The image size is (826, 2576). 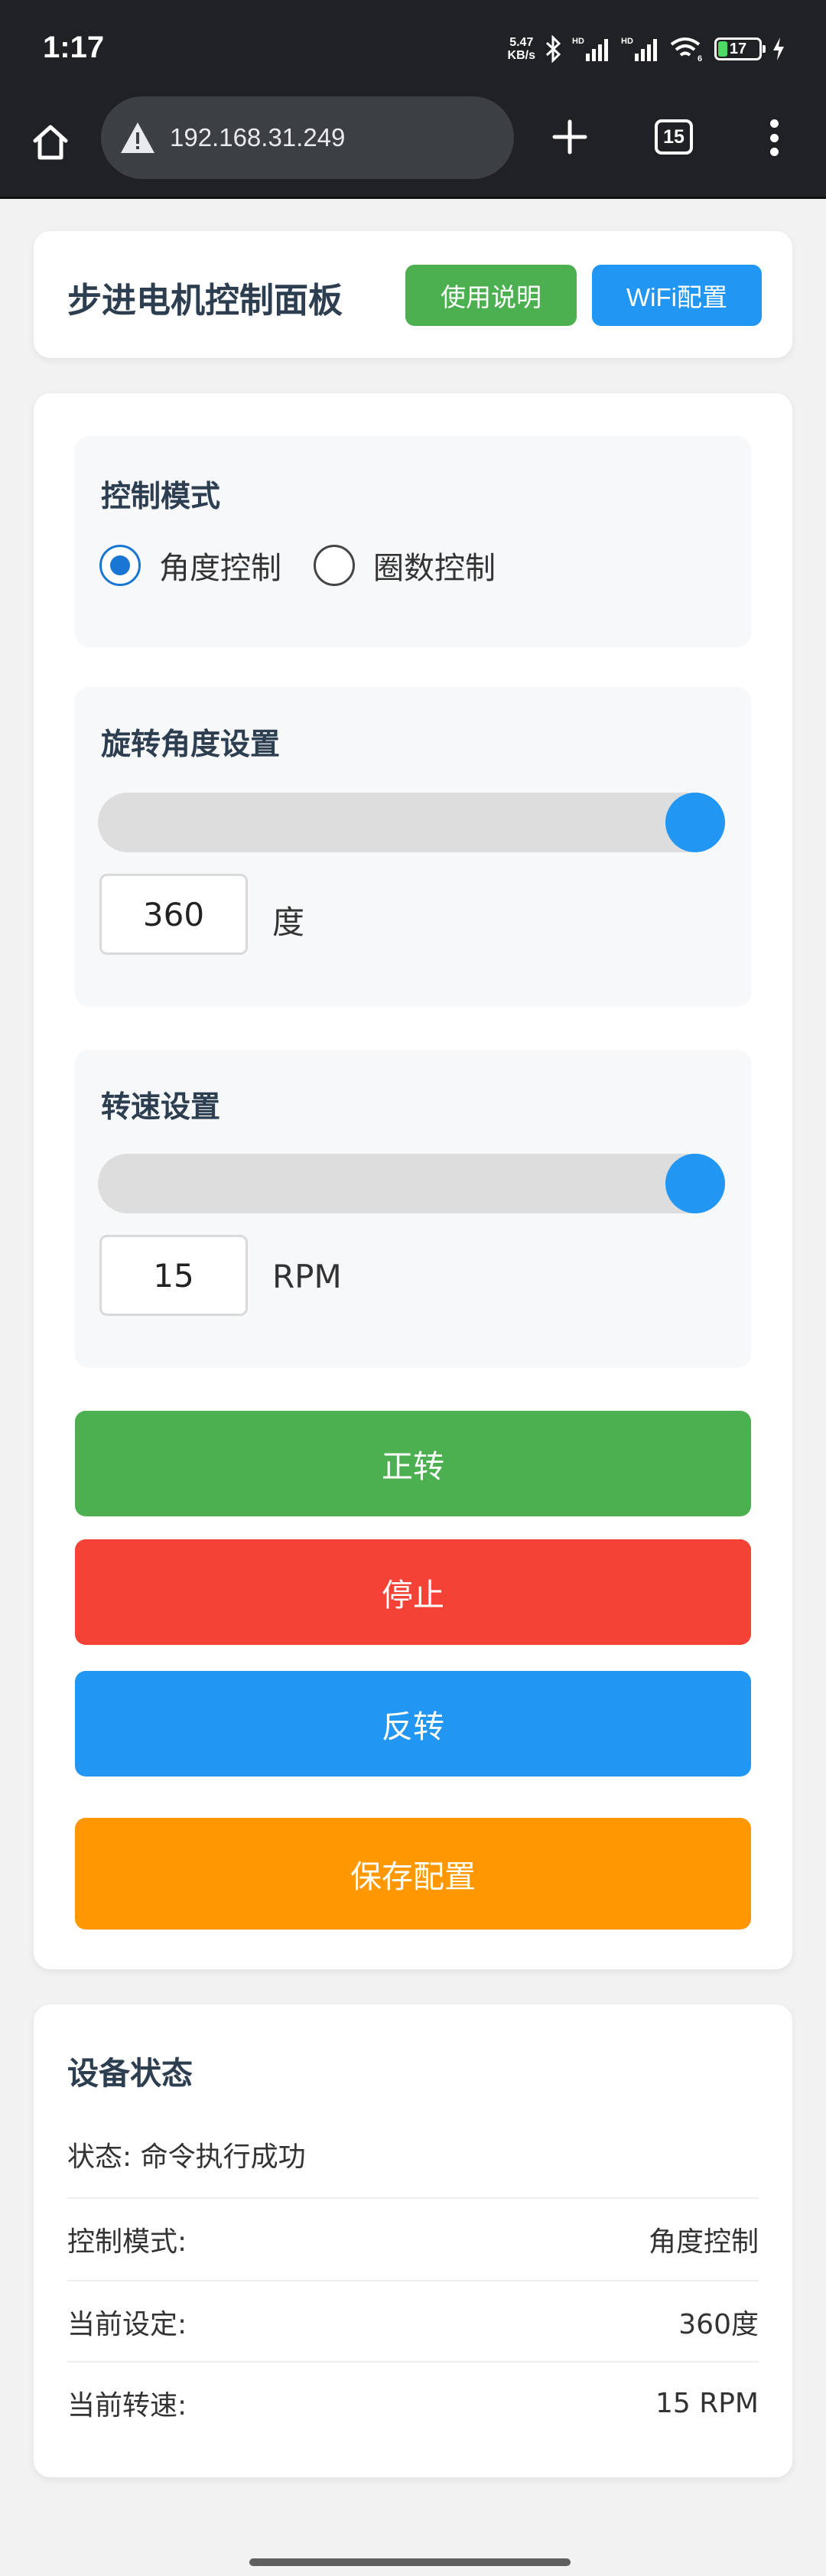 What do you see at coordinates (640, 49) in the screenshot?
I see `signal-icon-2: HD` at bounding box center [640, 49].